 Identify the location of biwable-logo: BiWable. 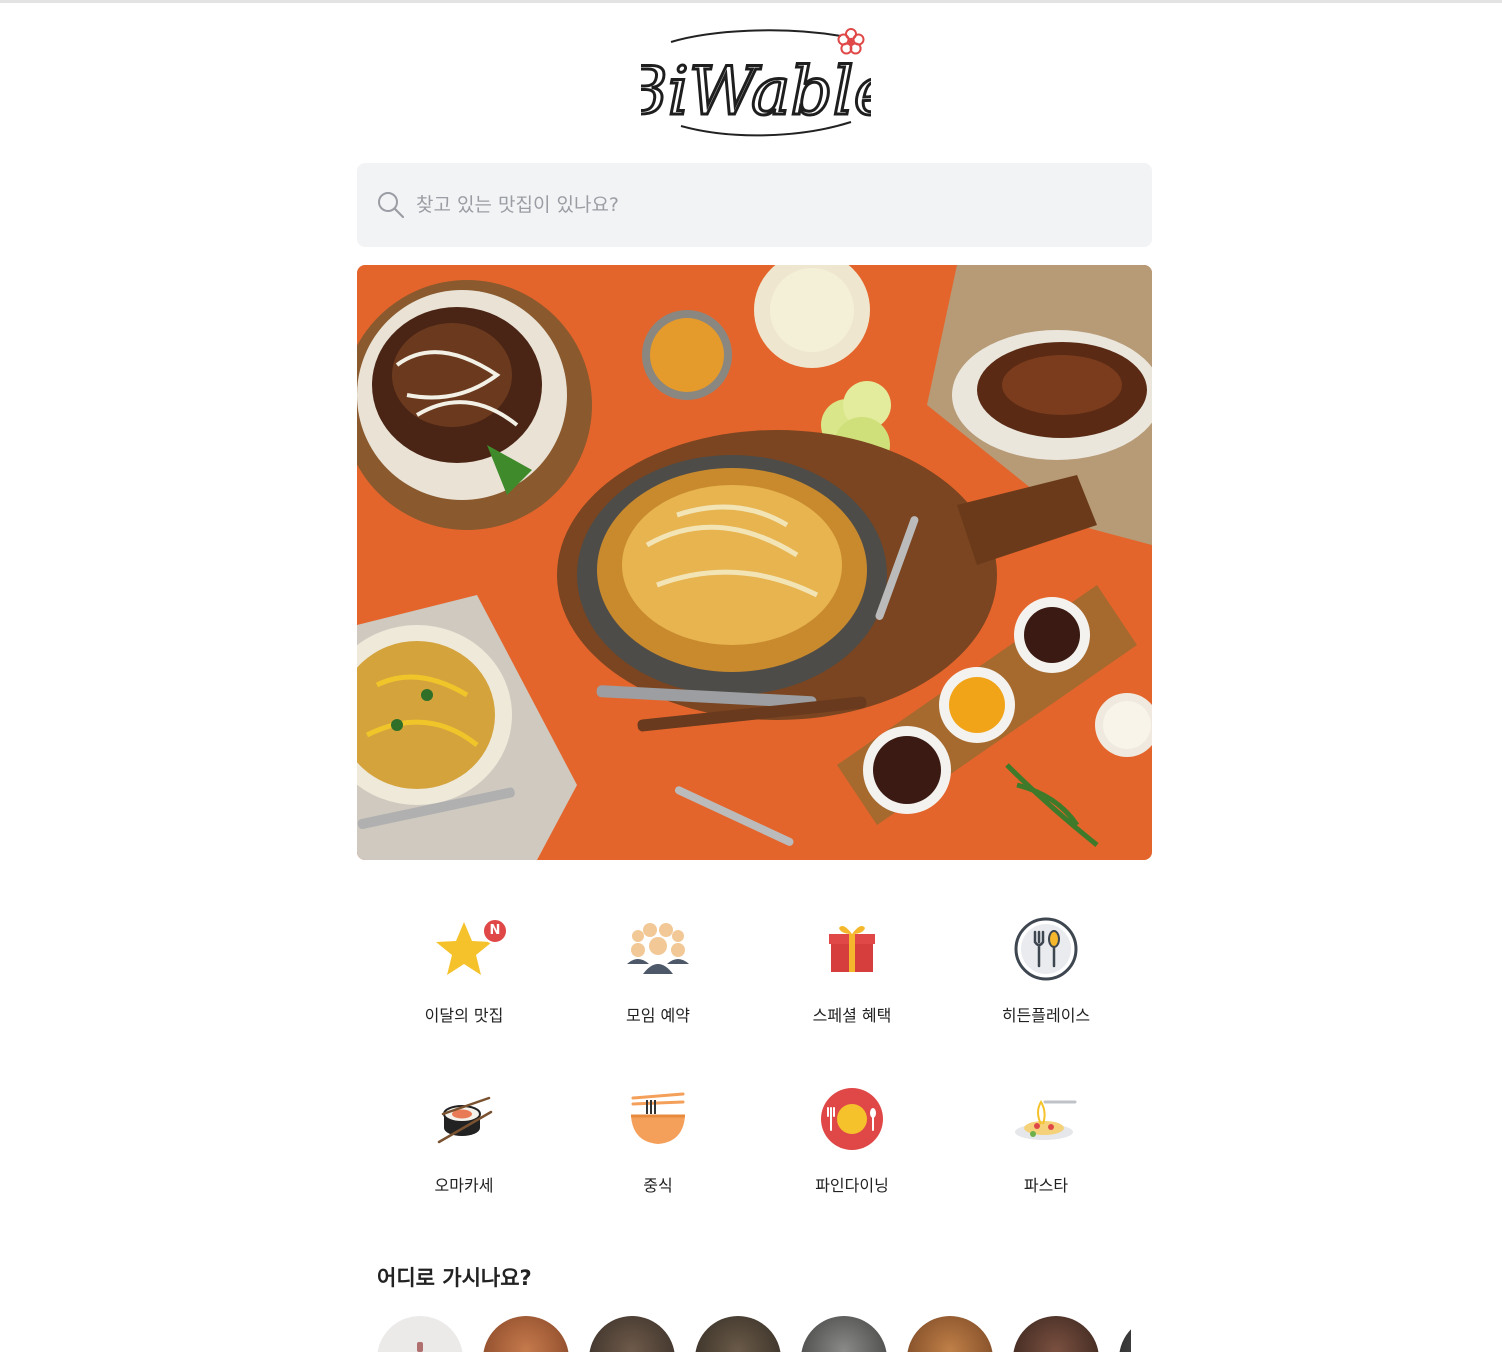
(756, 83).